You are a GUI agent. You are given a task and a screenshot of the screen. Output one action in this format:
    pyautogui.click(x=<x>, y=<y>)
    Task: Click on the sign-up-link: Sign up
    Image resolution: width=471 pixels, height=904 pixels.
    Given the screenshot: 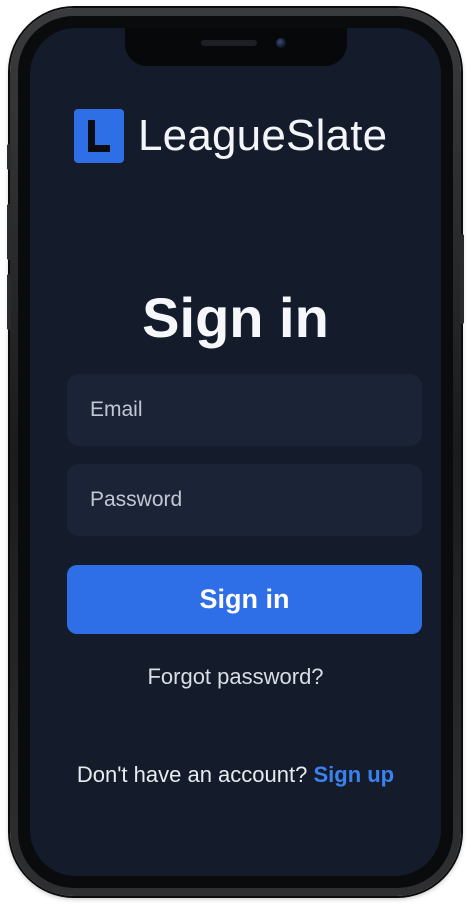 What is the action you would take?
    pyautogui.click(x=353, y=774)
    